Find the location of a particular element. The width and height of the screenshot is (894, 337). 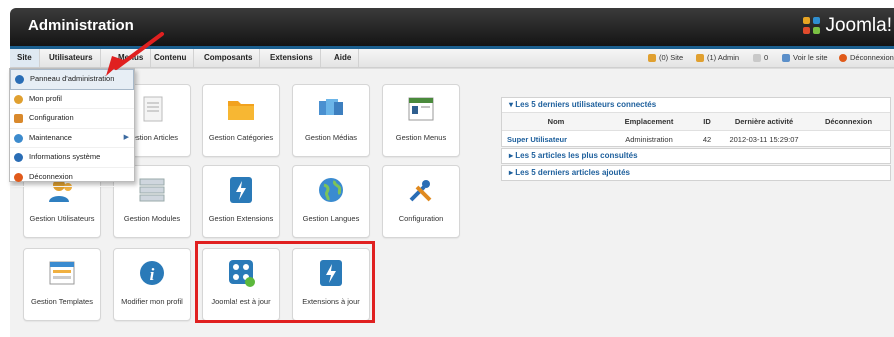

tile-label: Gestion Utilisateurs is located at coordinates (62, 218).